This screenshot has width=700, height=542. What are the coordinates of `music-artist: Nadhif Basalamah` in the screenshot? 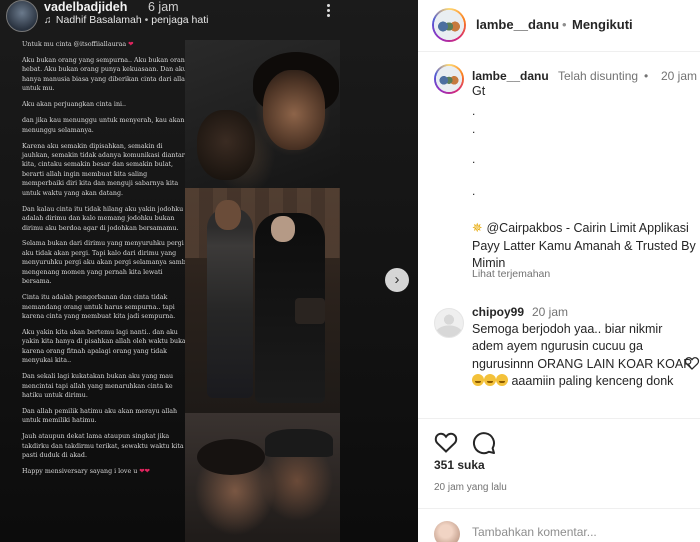 It's located at (98, 20).